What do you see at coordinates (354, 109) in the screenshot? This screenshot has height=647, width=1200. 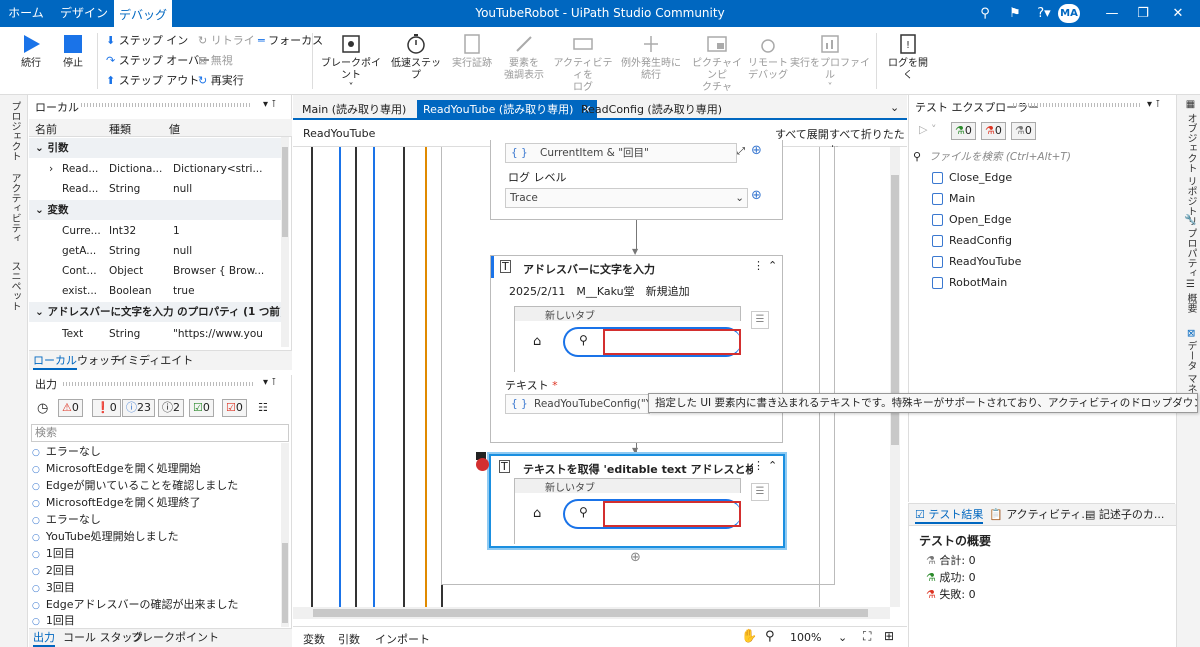 I see `tab-main: Main (読み取り専用)` at bounding box center [354, 109].